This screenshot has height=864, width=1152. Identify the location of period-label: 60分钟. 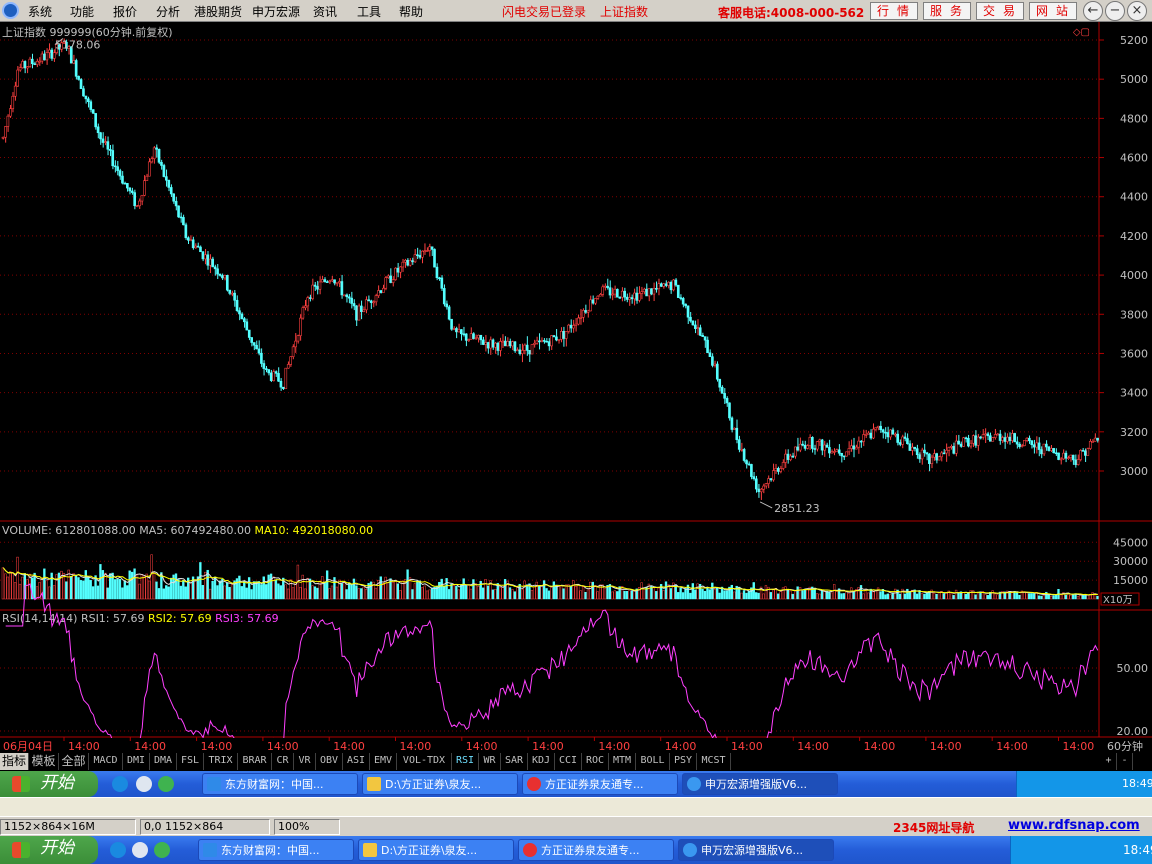
(1125, 746).